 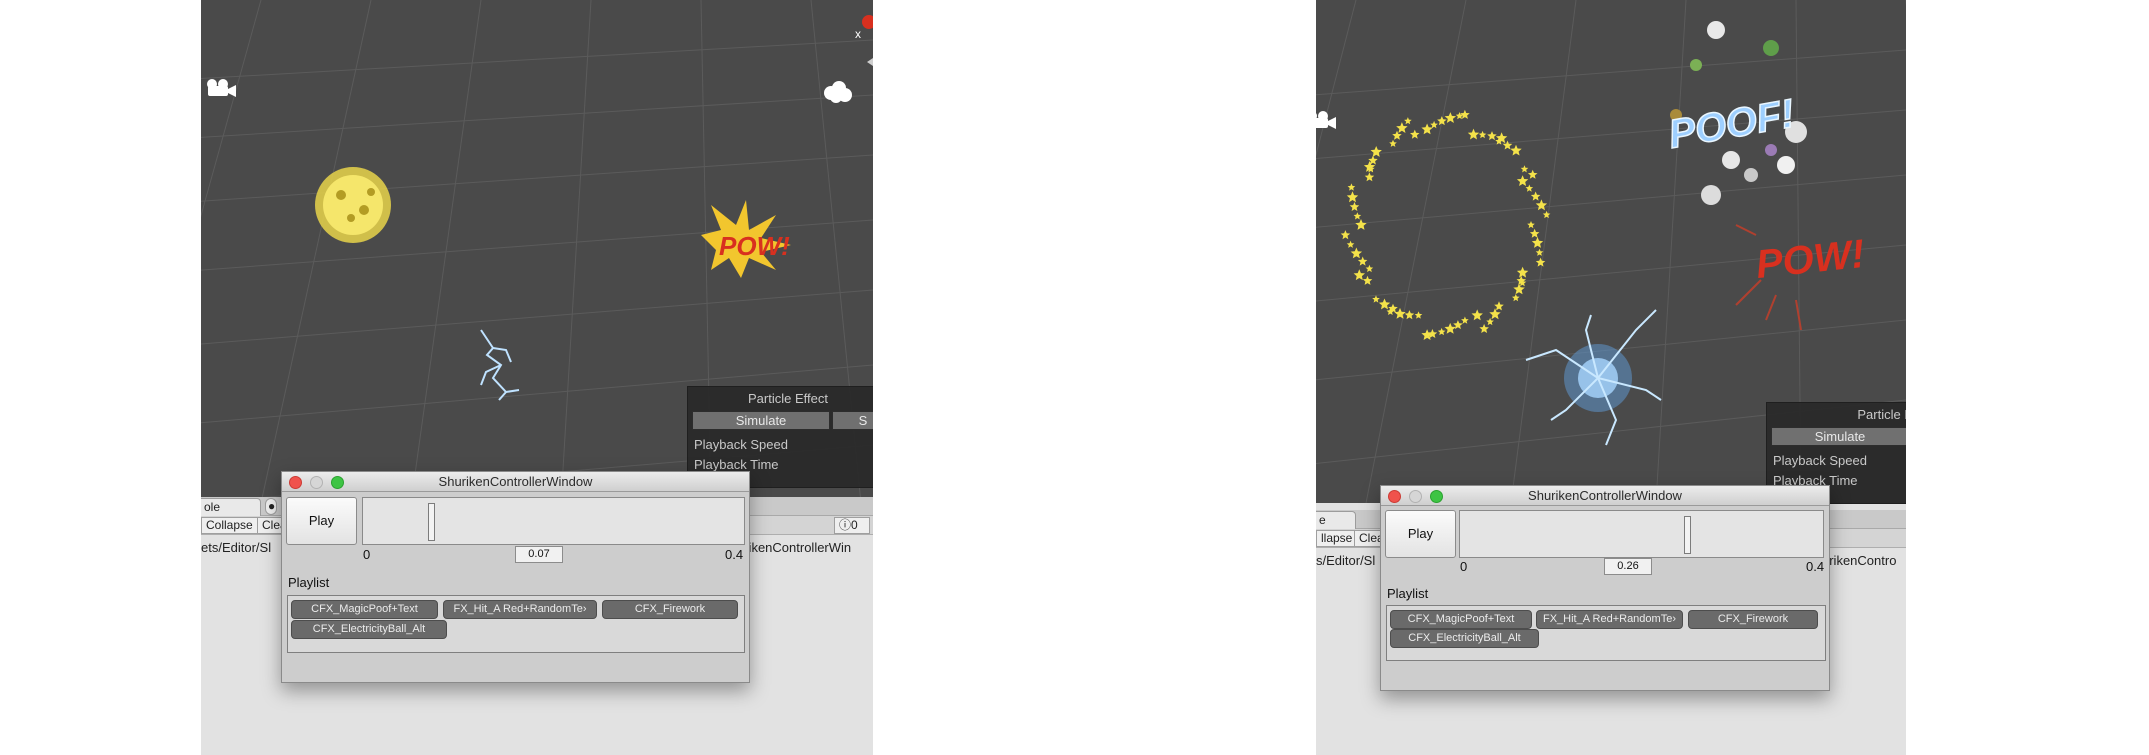 I want to click on gizmo-x-label: x, so click(x=858, y=34).